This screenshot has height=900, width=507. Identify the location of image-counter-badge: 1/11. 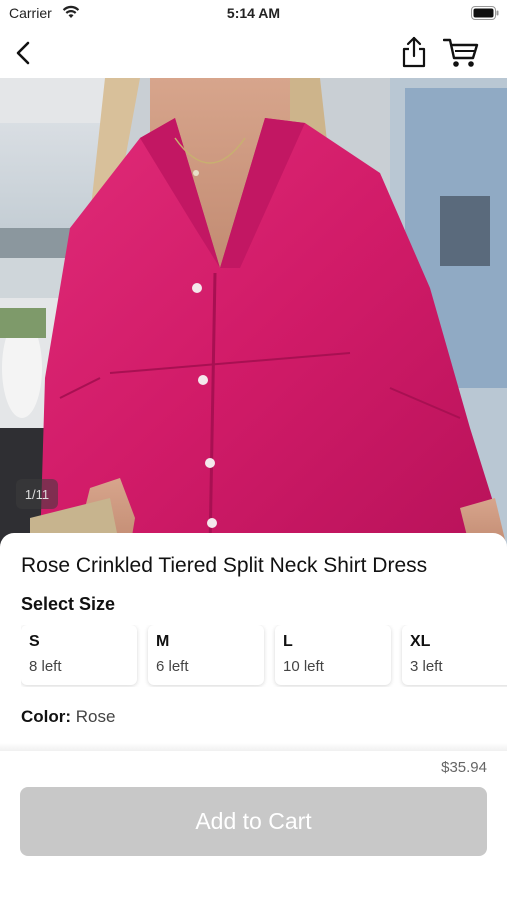
(37, 494).